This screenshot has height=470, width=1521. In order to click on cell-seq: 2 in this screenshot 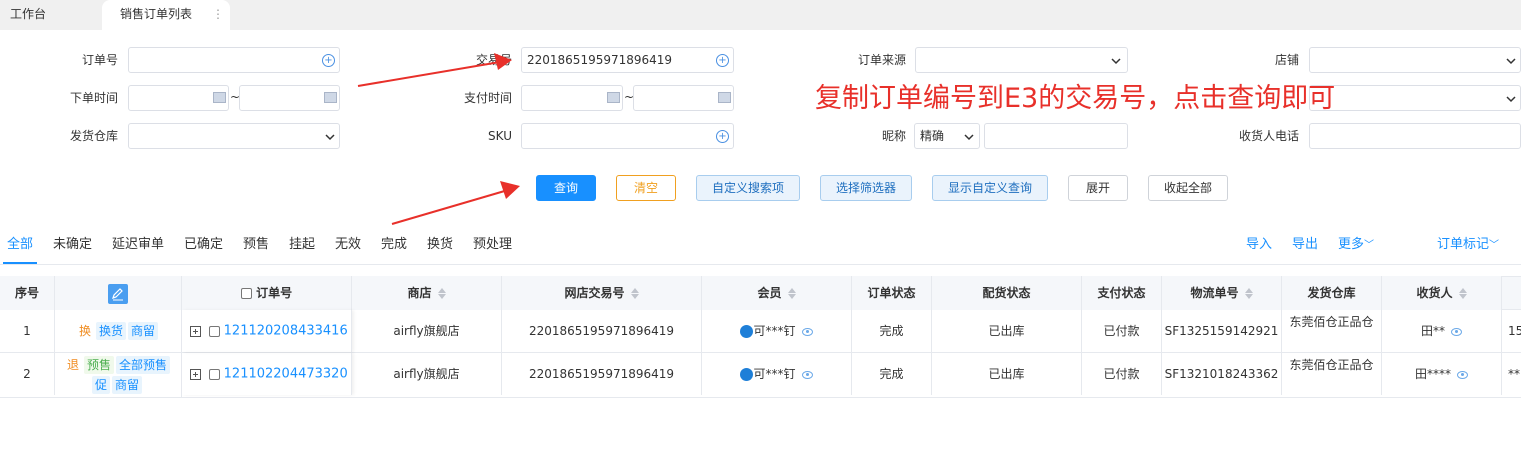, I will do `click(27, 374)`.